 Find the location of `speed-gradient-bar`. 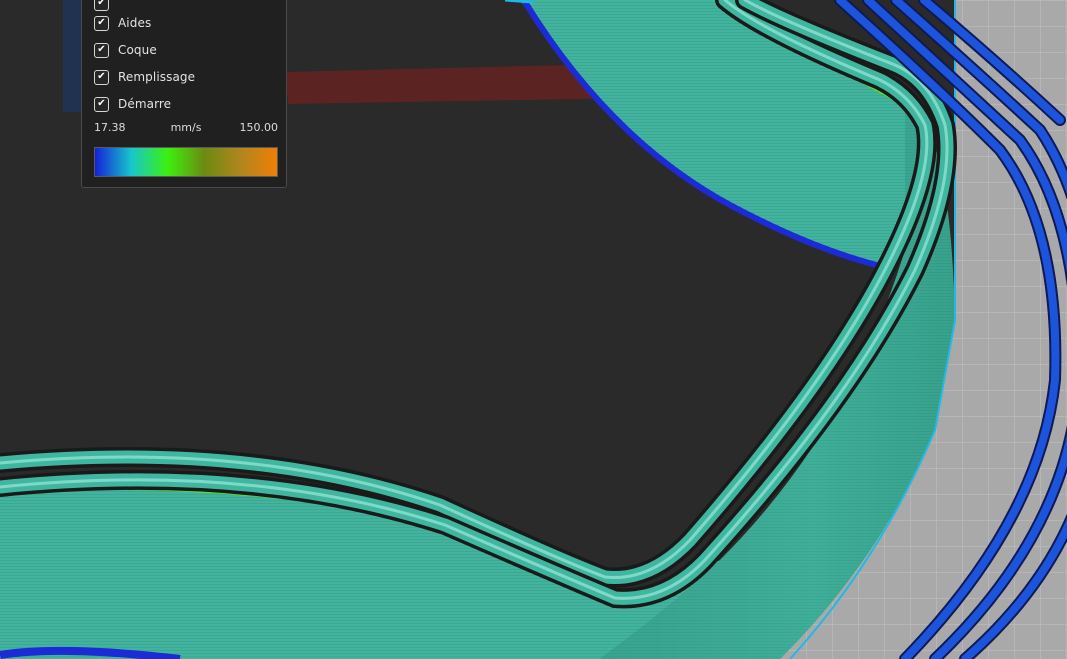

speed-gradient-bar is located at coordinates (186, 162).